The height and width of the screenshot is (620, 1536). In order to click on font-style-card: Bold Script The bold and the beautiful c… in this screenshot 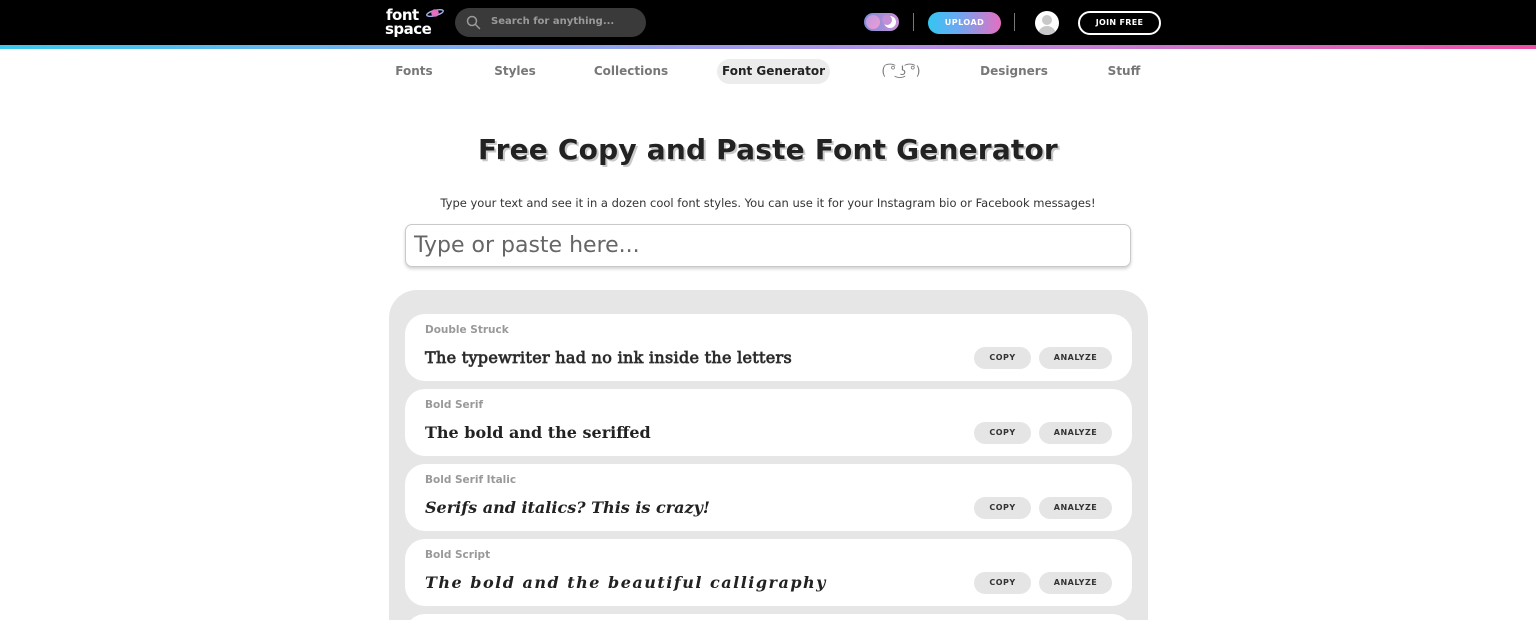, I will do `click(768, 572)`.